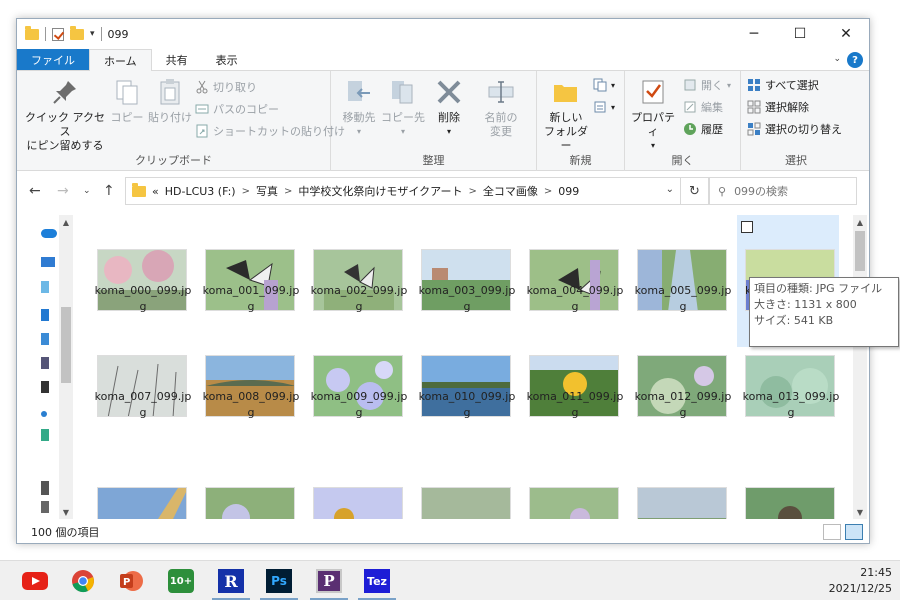  Describe the element at coordinates (35, 581) in the screenshot. I see `youtube-icon` at that location.